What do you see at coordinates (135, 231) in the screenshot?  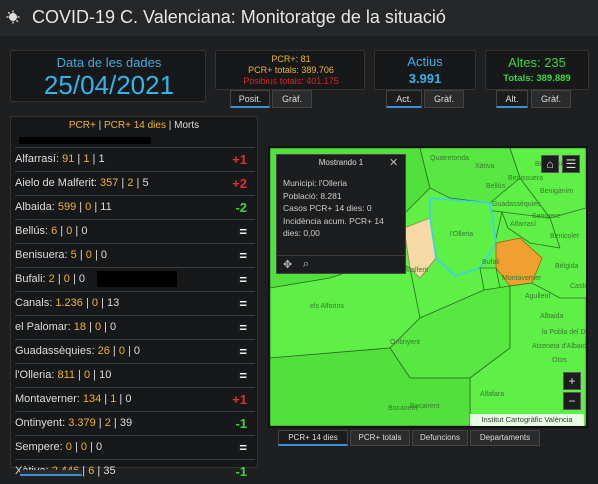 I see `list-item: Bellús: 6 | 0 | 0 =` at bounding box center [135, 231].